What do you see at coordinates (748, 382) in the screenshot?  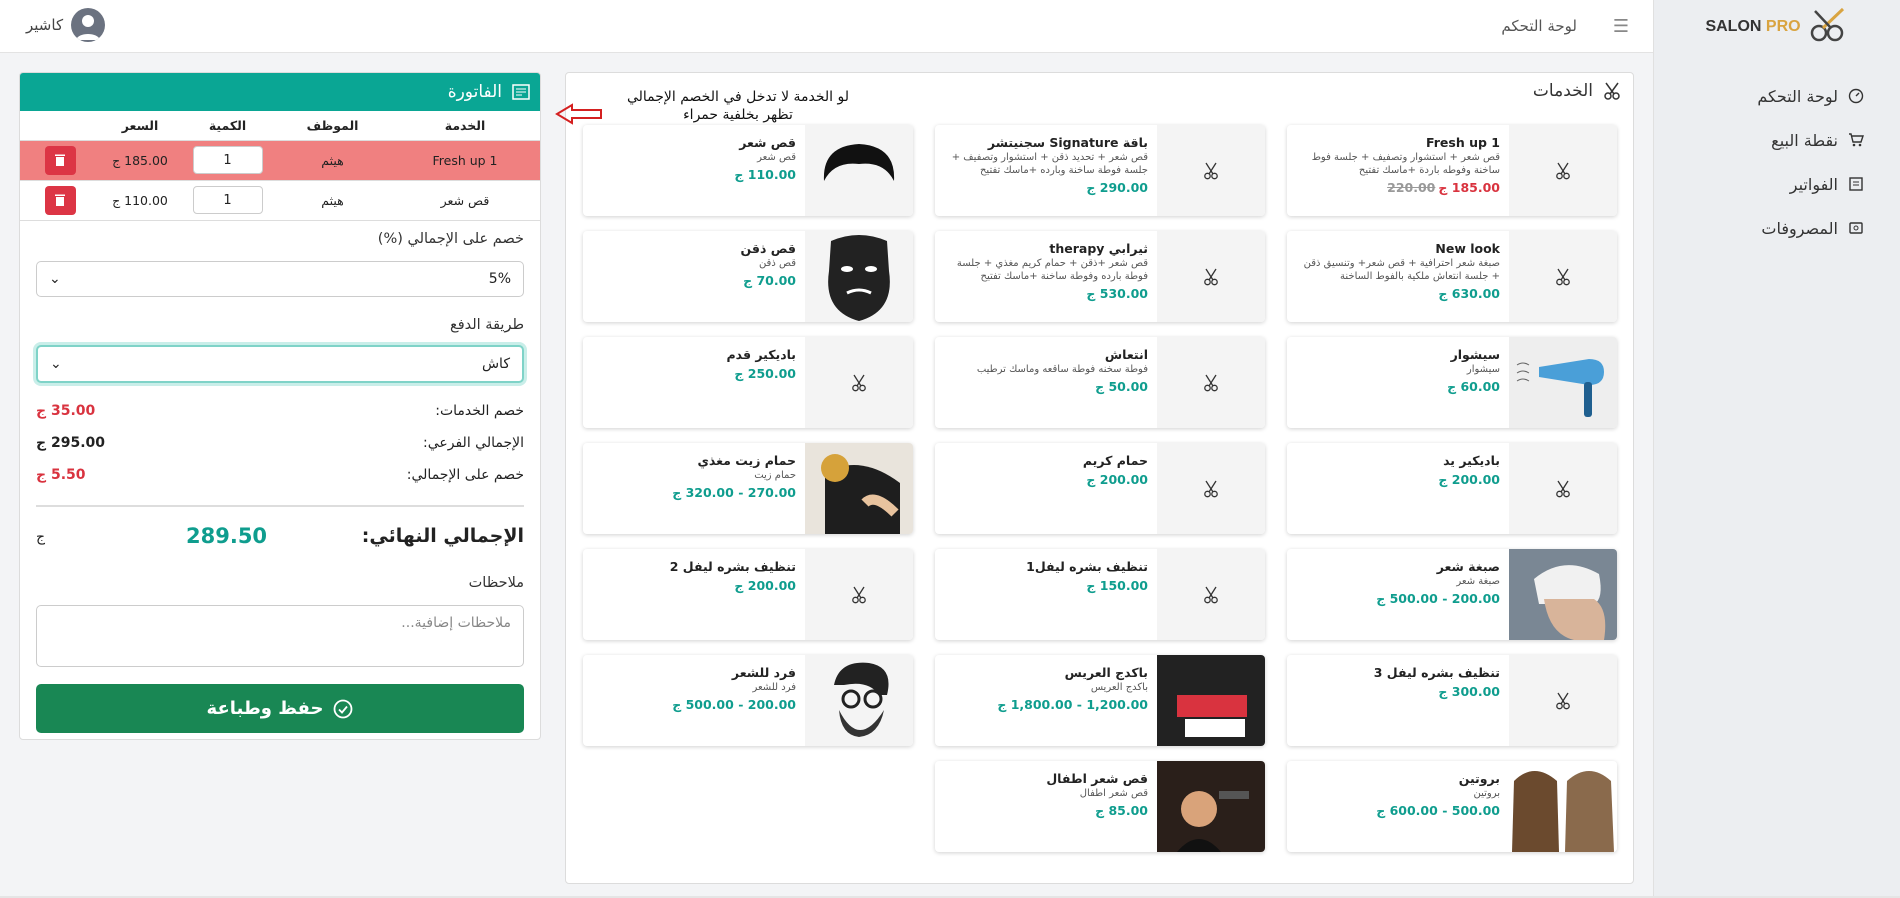 I see `service-card: باديكير قدم 250.00 ج` at bounding box center [748, 382].